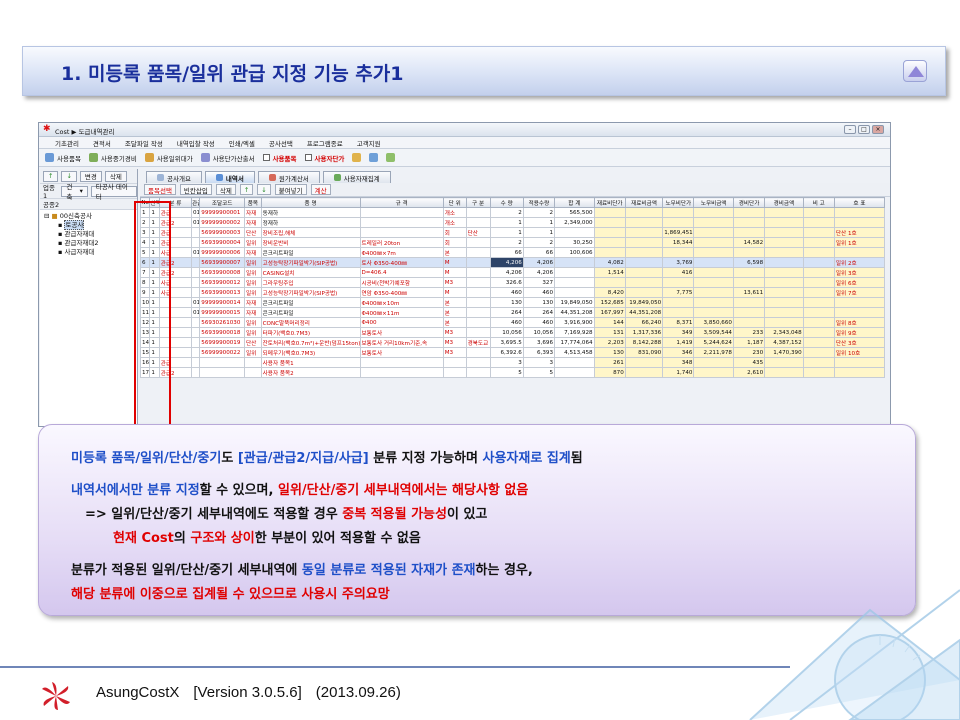  I want to click on used-unit-price-button: 사용일위대가, so click(168, 158).